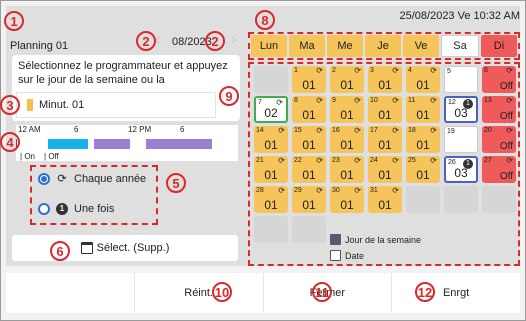 Image resolution: width=526 pixels, height=321 pixels. I want to click on calendar-day-cell: 20 ⟳ Off, so click(499, 139).